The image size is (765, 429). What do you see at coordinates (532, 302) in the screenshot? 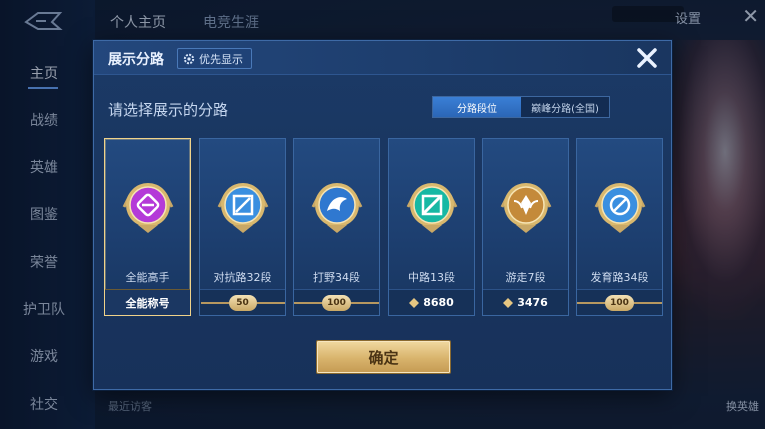
I see `rank-points-value: 3476` at bounding box center [532, 302].